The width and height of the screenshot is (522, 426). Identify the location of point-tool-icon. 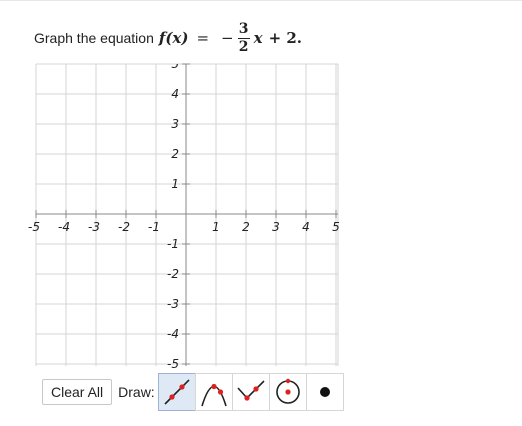
(324, 392).